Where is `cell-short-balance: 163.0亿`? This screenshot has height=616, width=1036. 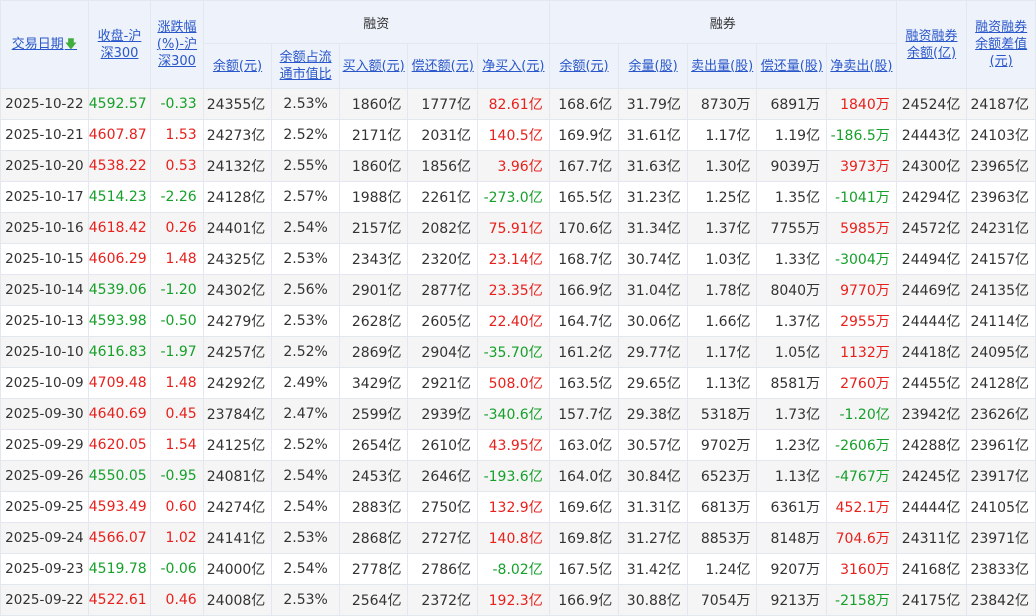
cell-short-balance: 163.0亿 is located at coordinates (584, 445).